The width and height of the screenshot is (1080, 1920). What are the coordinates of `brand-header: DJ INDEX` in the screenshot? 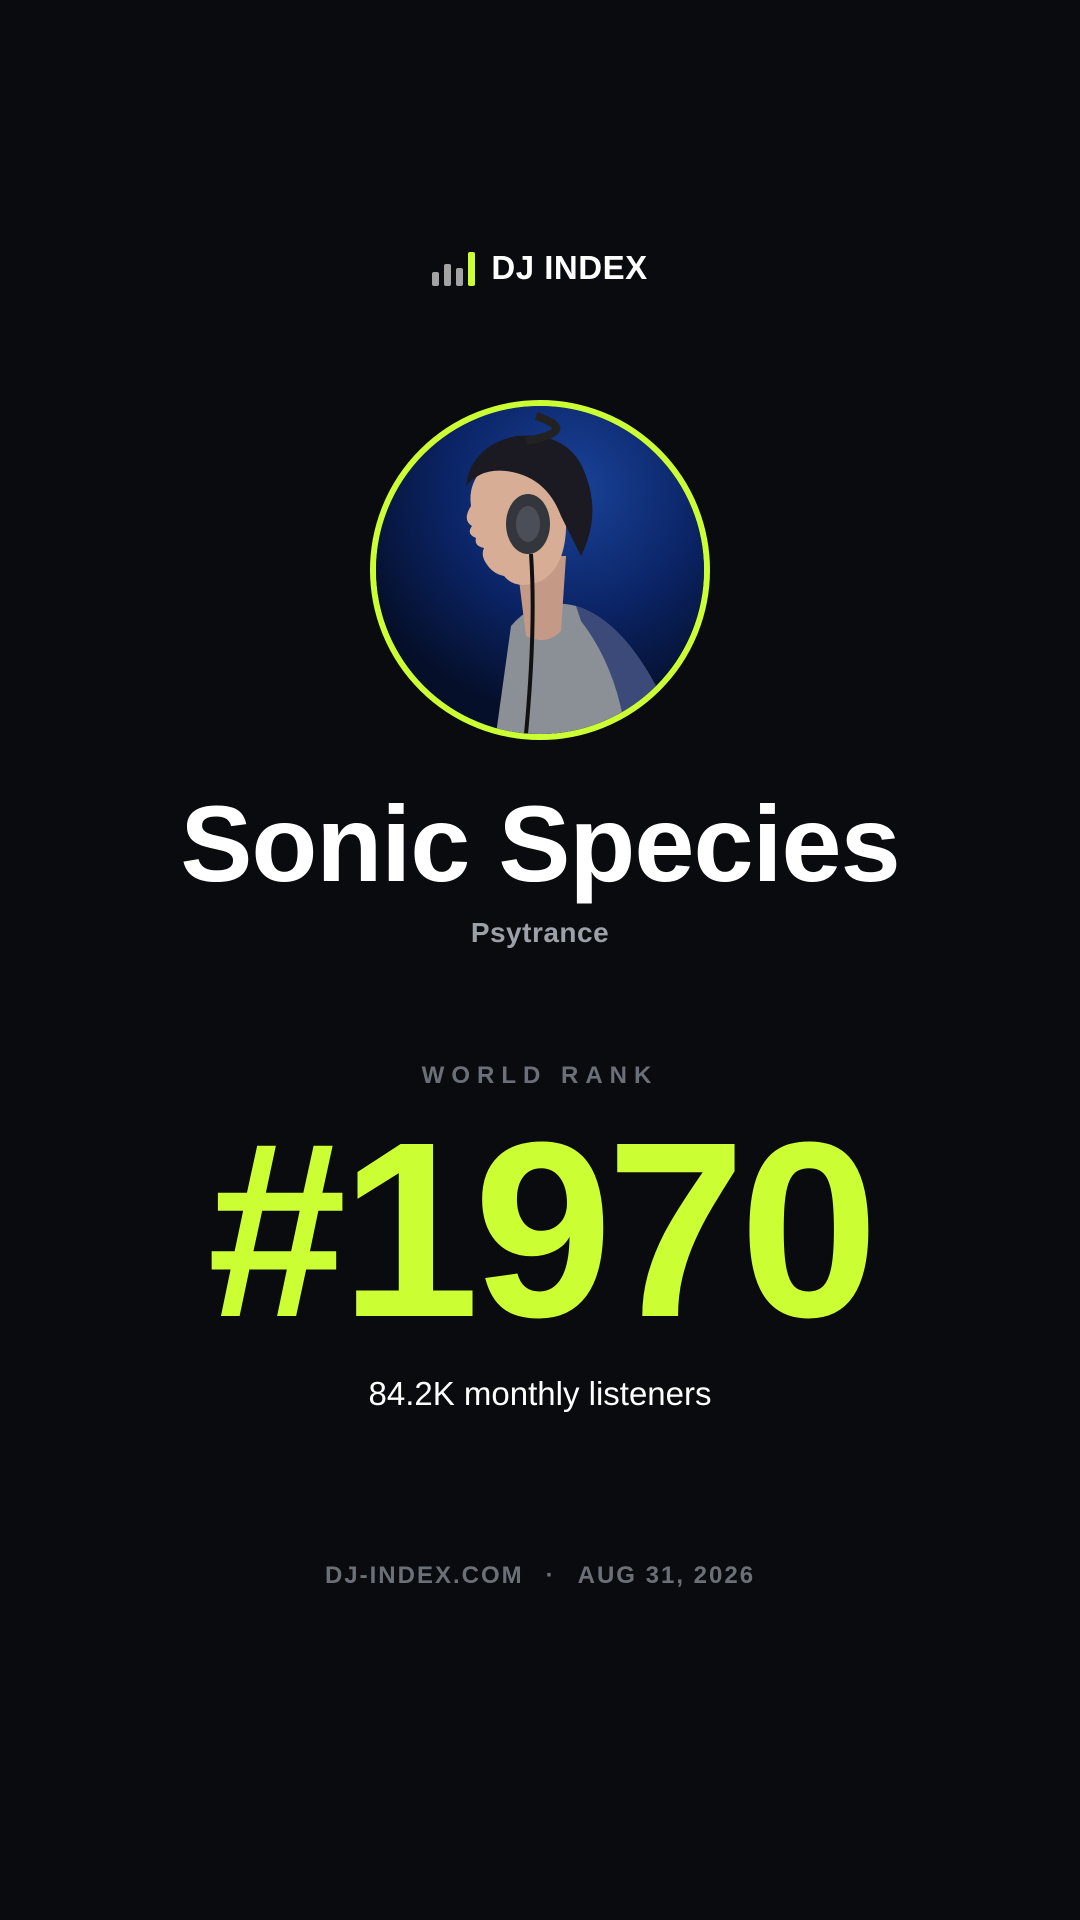 It's located at (540, 268).